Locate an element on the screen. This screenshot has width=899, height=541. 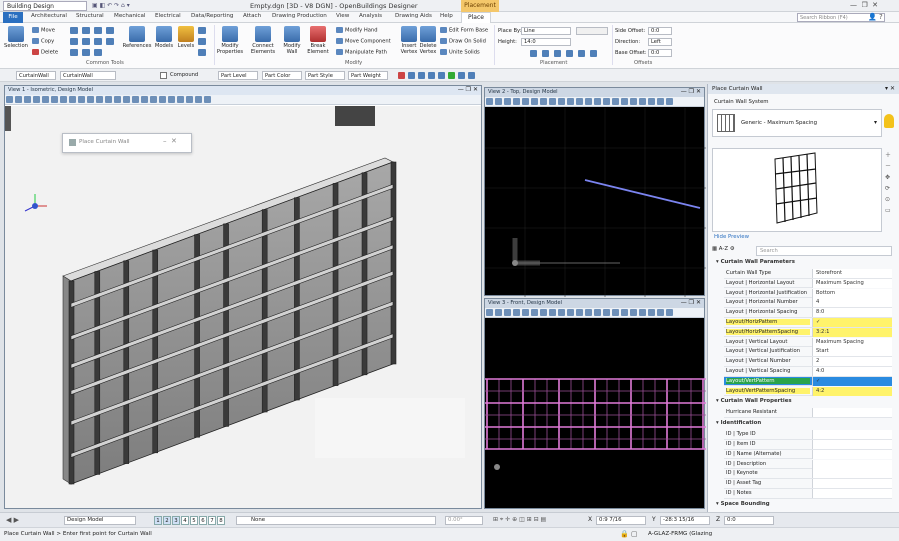
tab-drawing-aids: Drawing Aids is located at coordinates (413, 16).